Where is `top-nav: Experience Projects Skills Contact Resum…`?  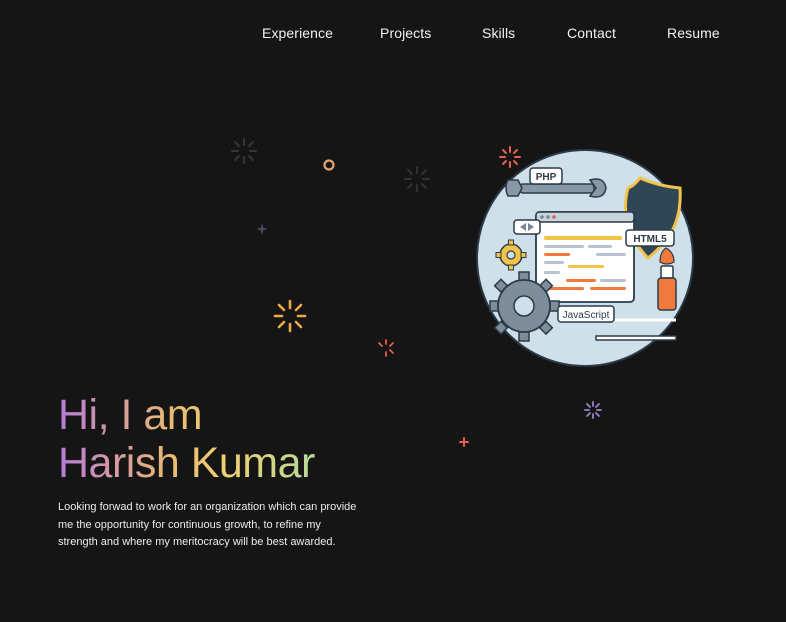
top-nav: Experience Projects Skills Contact Resum… is located at coordinates (393, 35).